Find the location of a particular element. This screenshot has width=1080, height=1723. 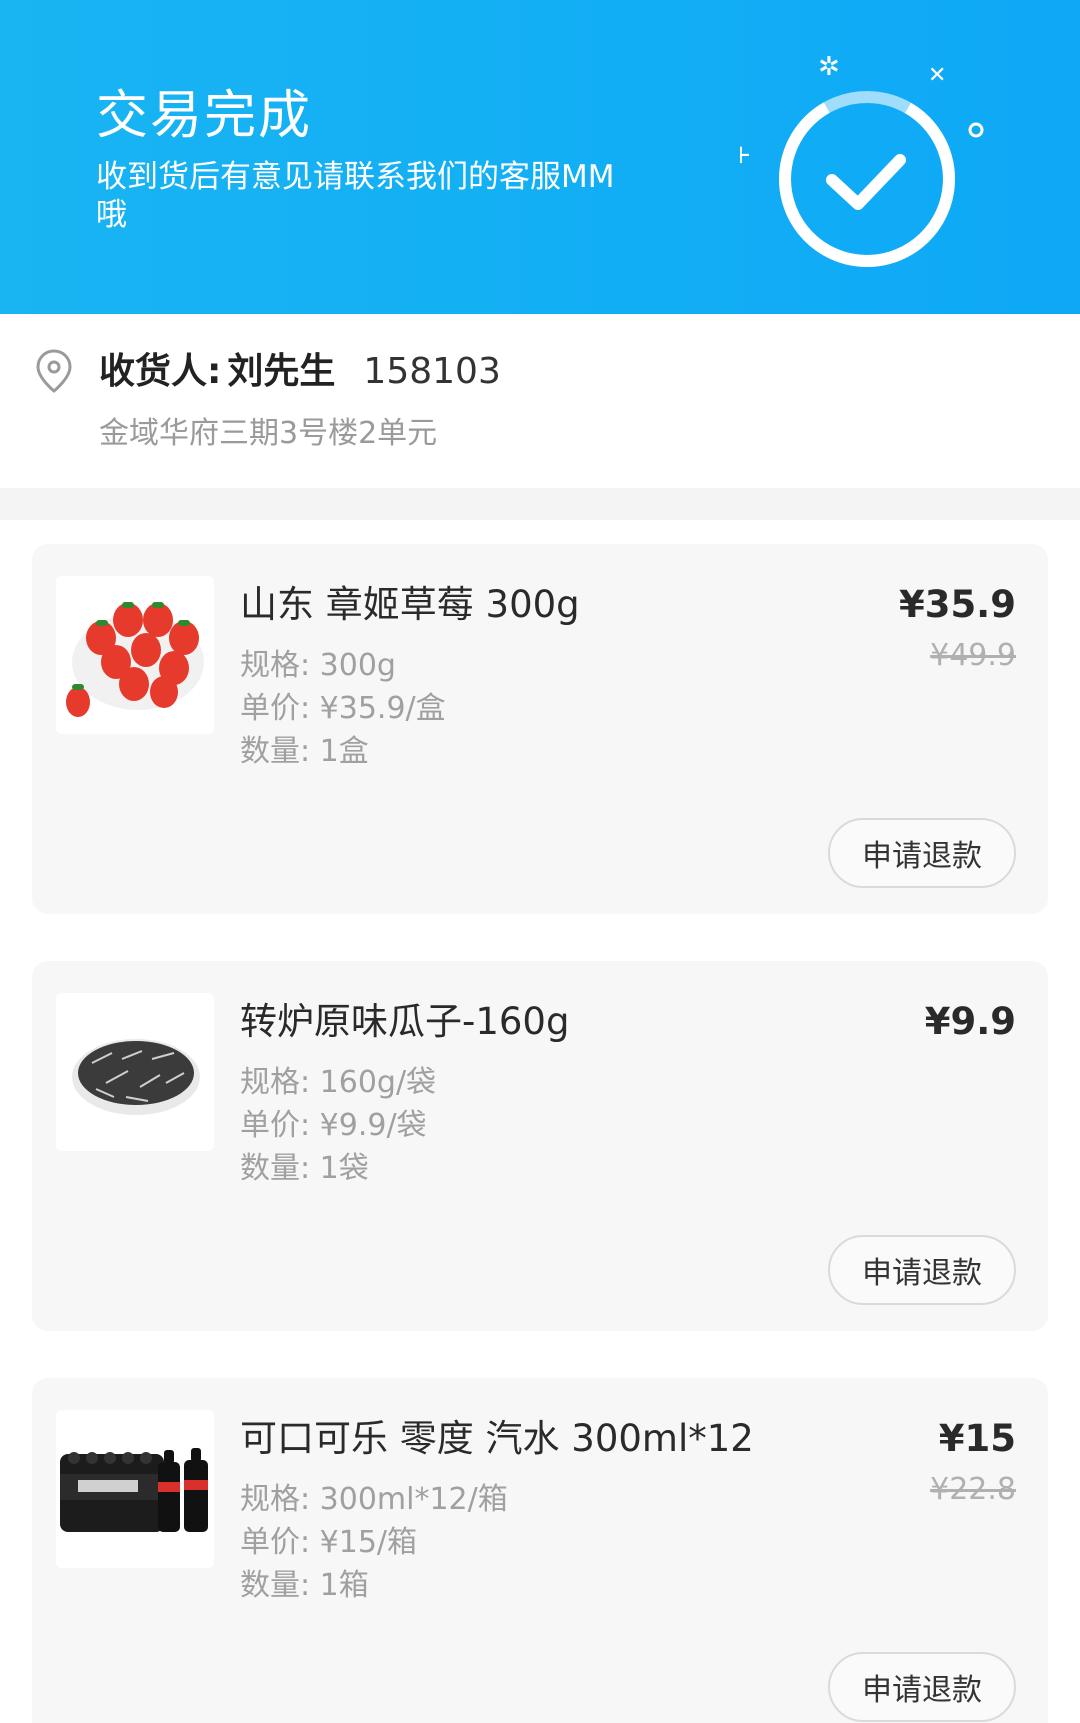

shipping-address: 收货人: 刘先生 158103 金域华府三期3号楼2单元 is located at coordinates (540, 401).